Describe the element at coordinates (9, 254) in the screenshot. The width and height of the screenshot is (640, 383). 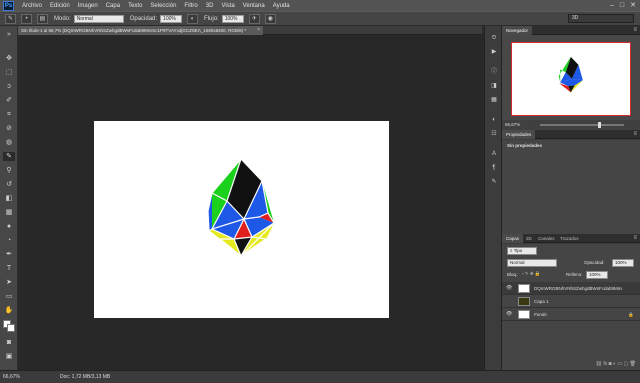
I see `pen-tool-icon: ✒` at that location.